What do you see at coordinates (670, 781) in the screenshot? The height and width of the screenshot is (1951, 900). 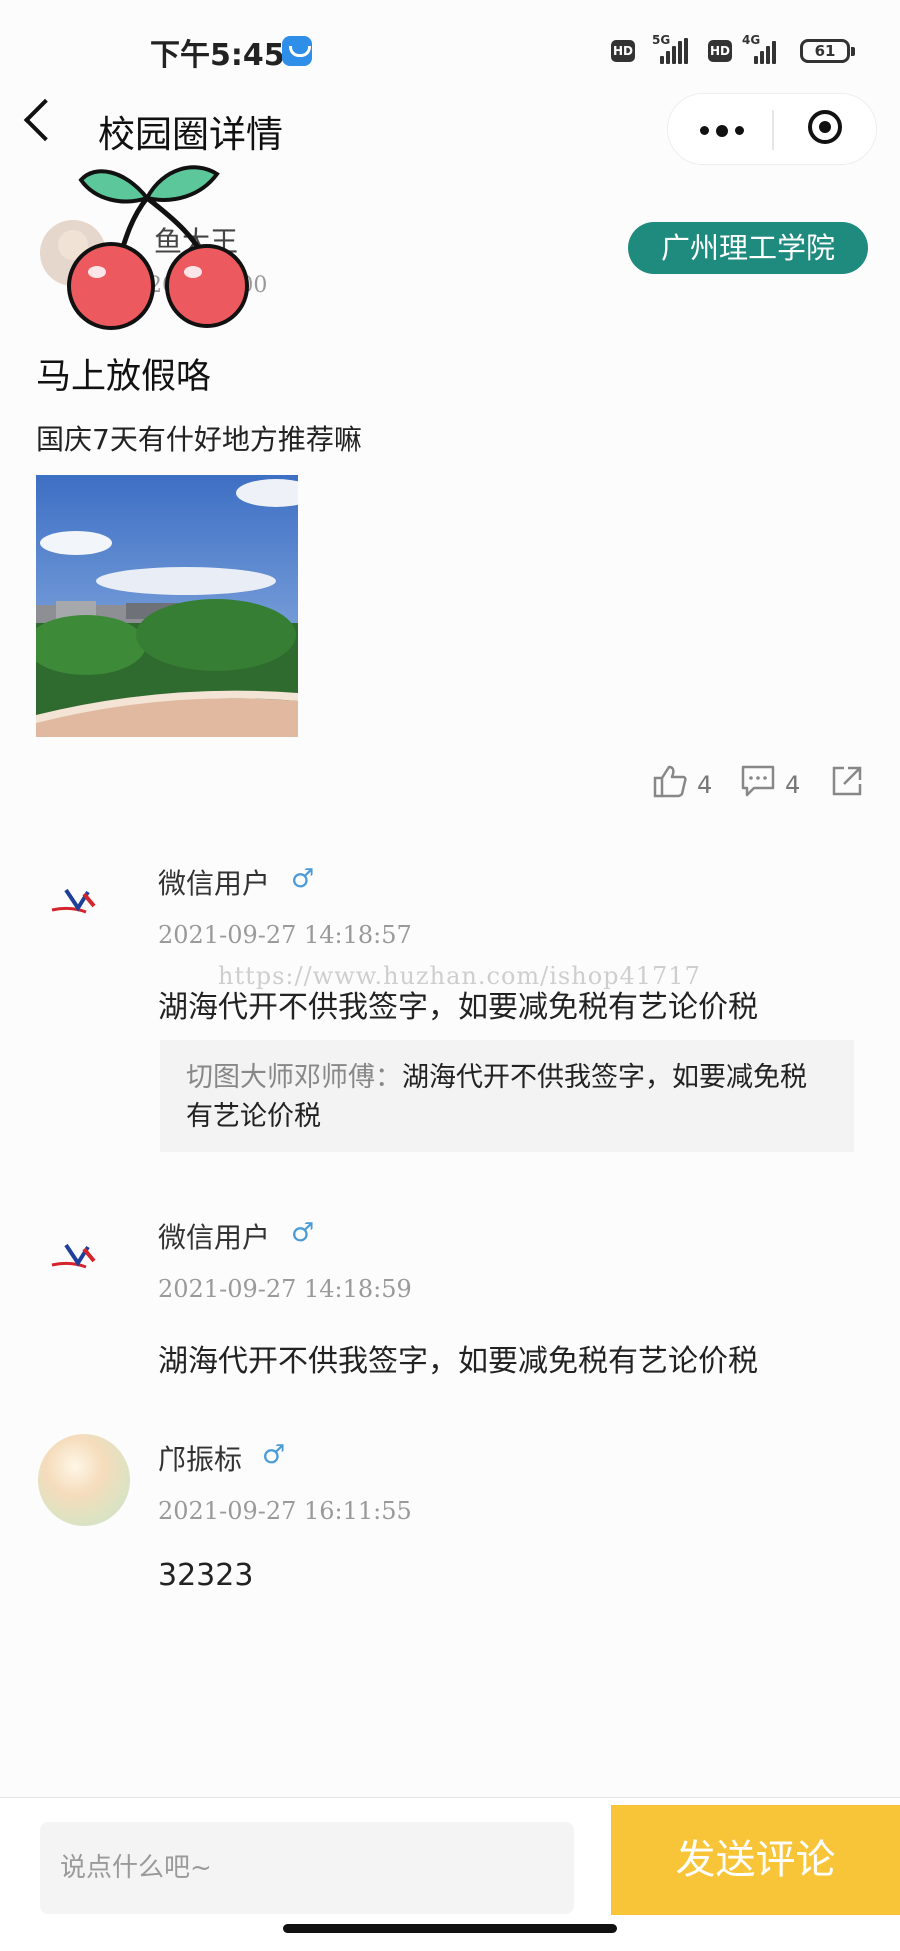 I see `like-icon` at bounding box center [670, 781].